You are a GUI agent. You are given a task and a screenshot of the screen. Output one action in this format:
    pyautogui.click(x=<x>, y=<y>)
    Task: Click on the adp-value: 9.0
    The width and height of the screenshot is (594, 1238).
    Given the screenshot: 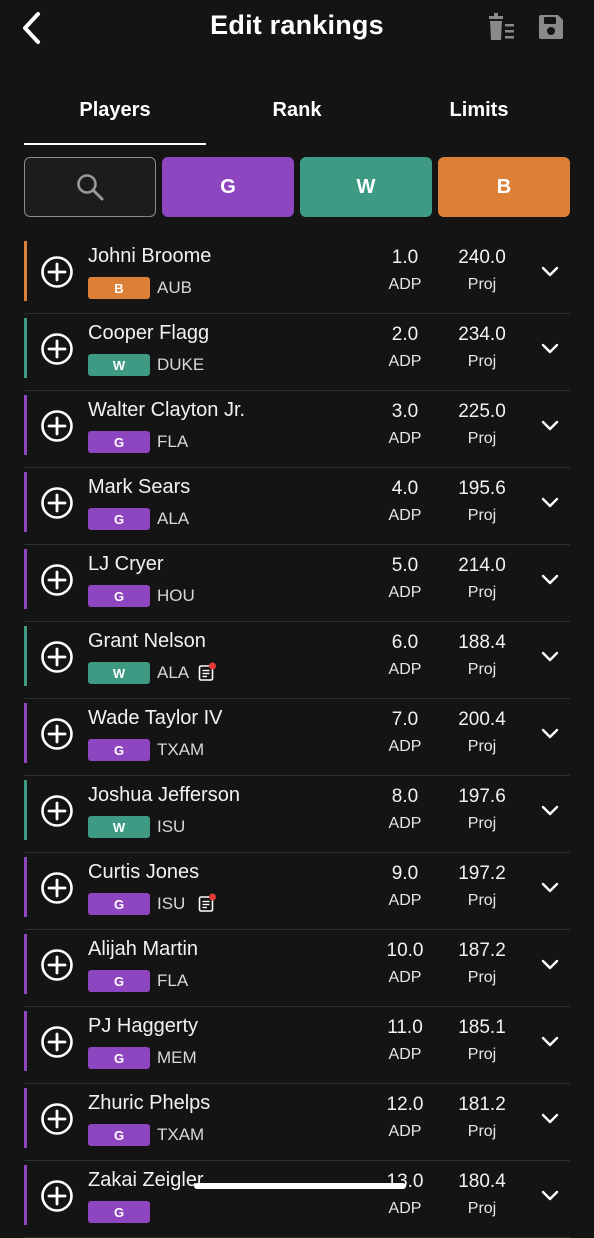 What is the action you would take?
    pyautogui.click(x=405, y=873)
    